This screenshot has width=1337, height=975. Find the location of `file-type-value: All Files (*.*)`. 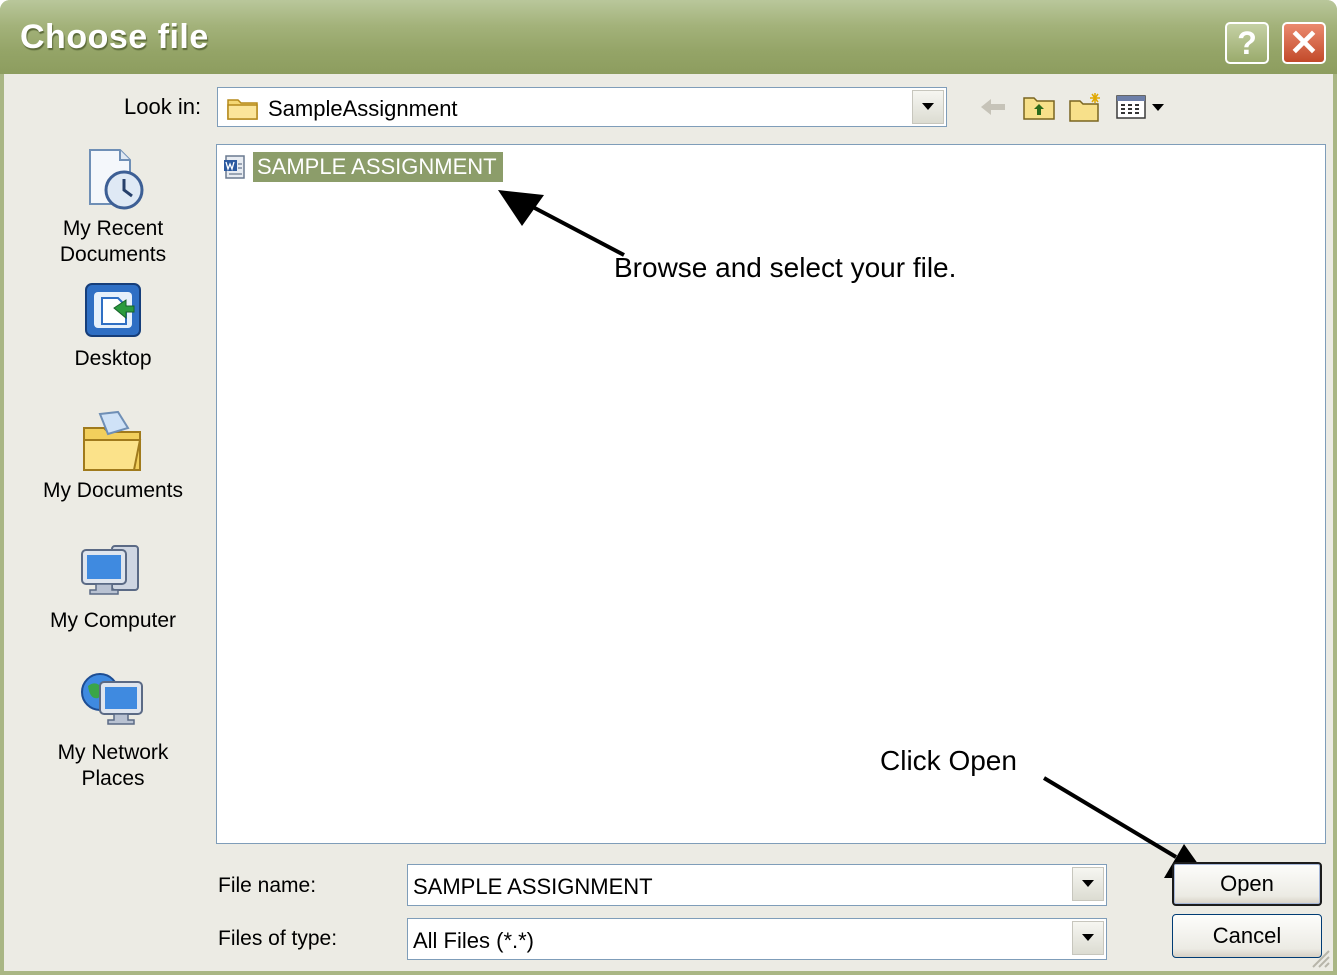

file-type-value: All Files (*.*) is located at coordinates (474, 940).